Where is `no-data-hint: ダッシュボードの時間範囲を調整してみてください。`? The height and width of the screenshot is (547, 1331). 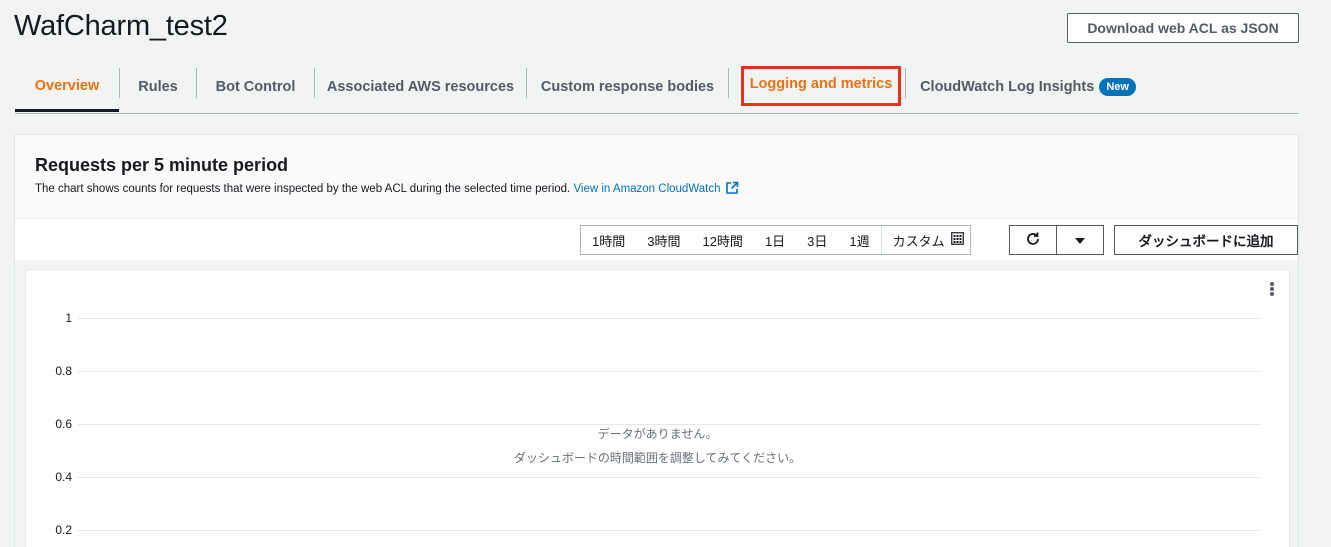
no-data-hint: ダッシュボードの時間範囲を調整してみてください。 is located at coordinates (657, 458).